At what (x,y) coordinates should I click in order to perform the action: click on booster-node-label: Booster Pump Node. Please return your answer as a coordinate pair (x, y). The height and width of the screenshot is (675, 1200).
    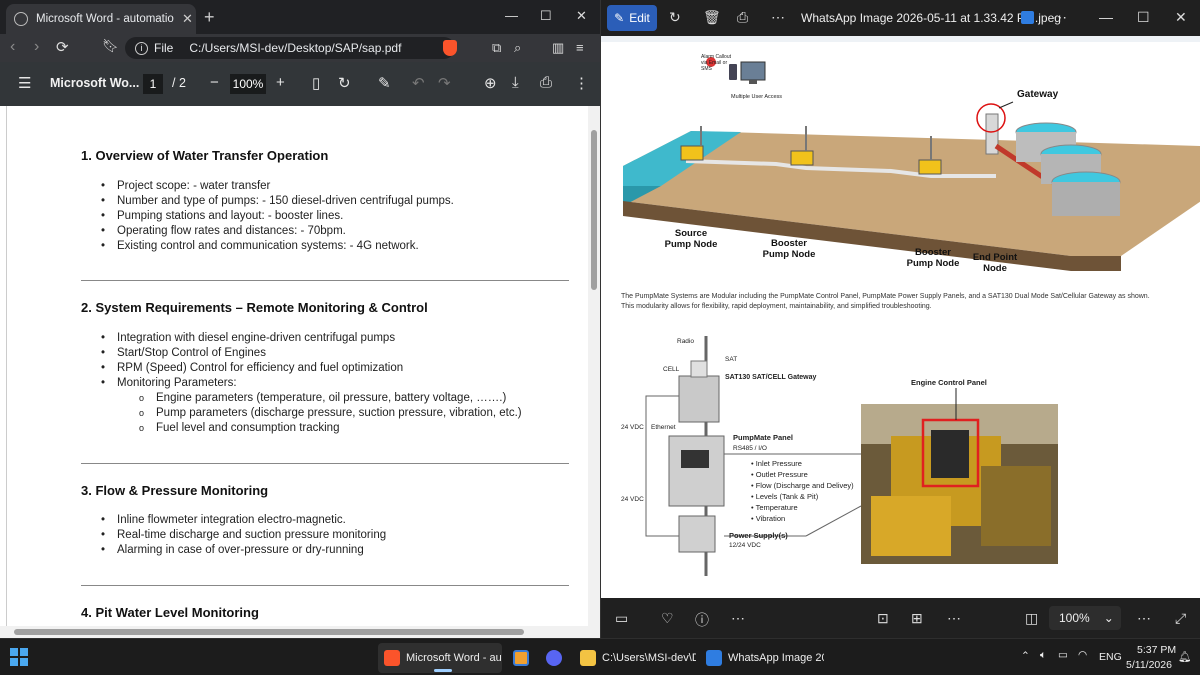
    Looking at the image, I should click on (933, 258).